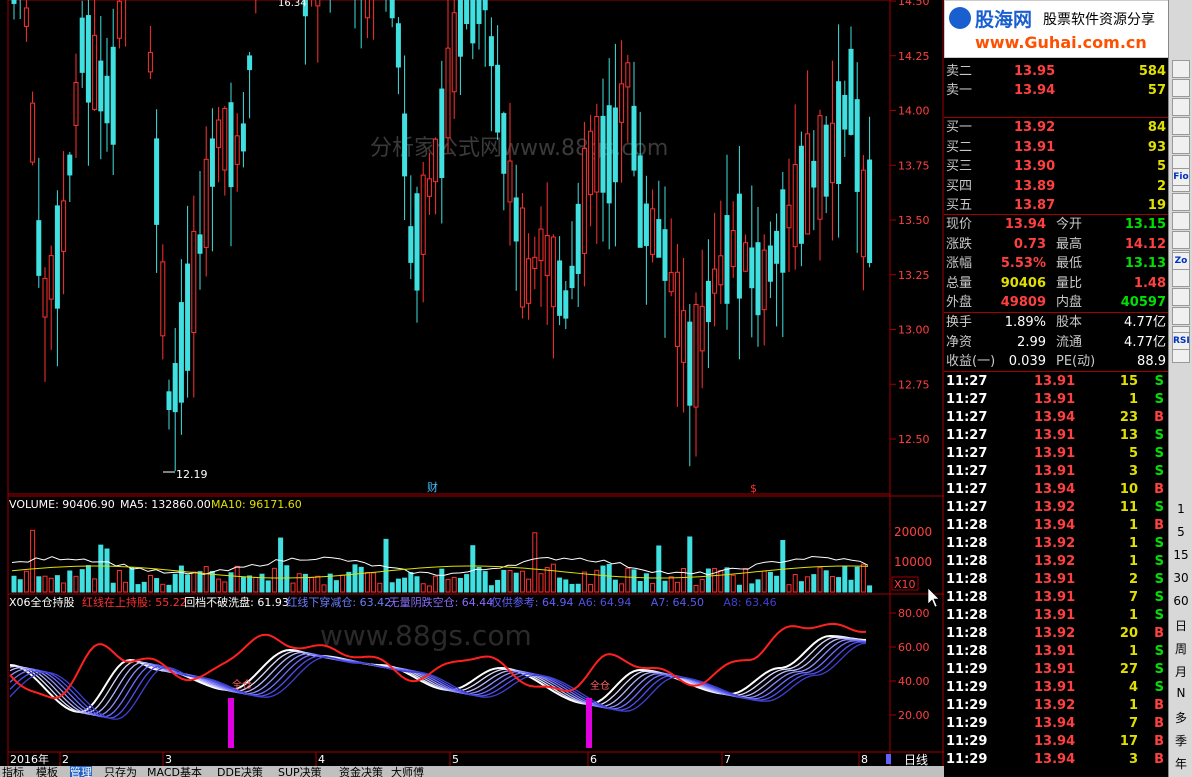 The height and width of the screenshot is (777, 1192). What do you see at coordinates (905, 584) in the screenshot?
I see `volume-unit: X10` at bounding box center [905, 584].